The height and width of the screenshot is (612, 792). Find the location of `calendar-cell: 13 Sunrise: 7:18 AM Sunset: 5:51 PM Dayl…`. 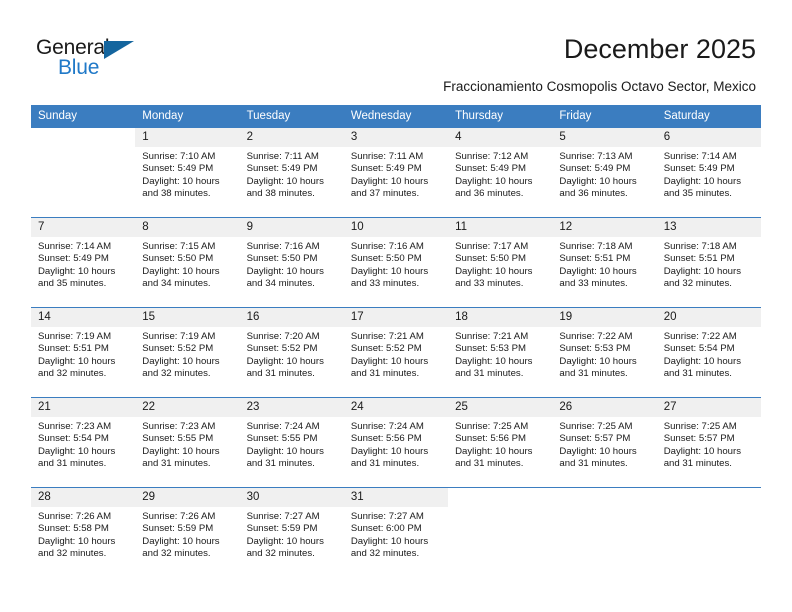

calendar-cell: 13 Sunrise: 7:18 AM Sunset: 5:51 PM Dayl… is located at coordinates (708, 262).